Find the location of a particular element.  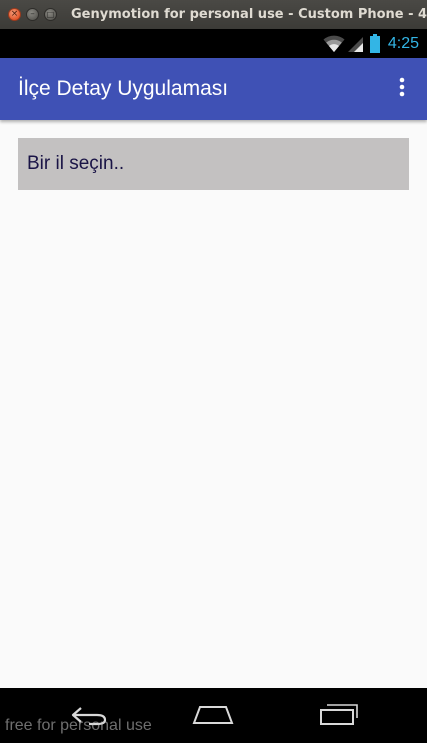

status-icons: 4:25 is located at coordinates (371, 43).